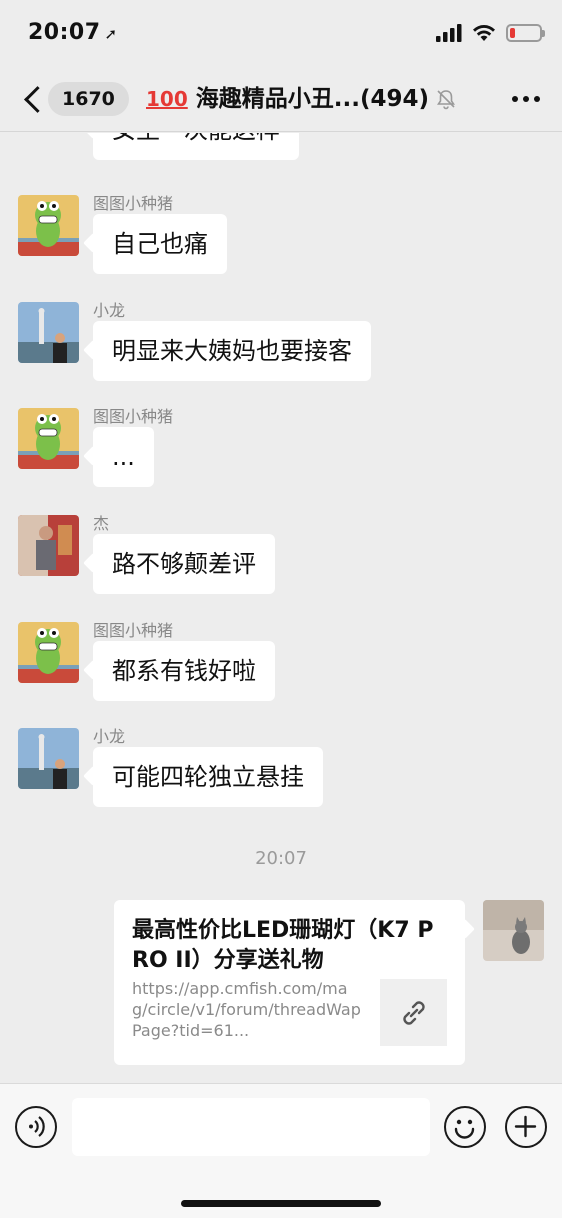  Describe the element at coordinates (111, 34) in the screenshot. I see `location-arrow-icon: ➚` at that location.